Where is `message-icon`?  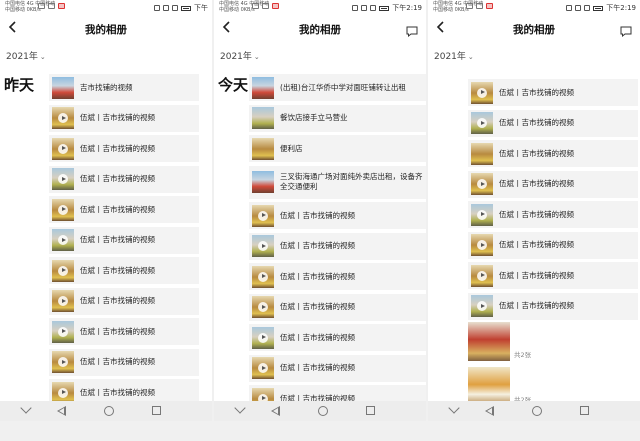
message-icon is located at coordinates (626, 32).